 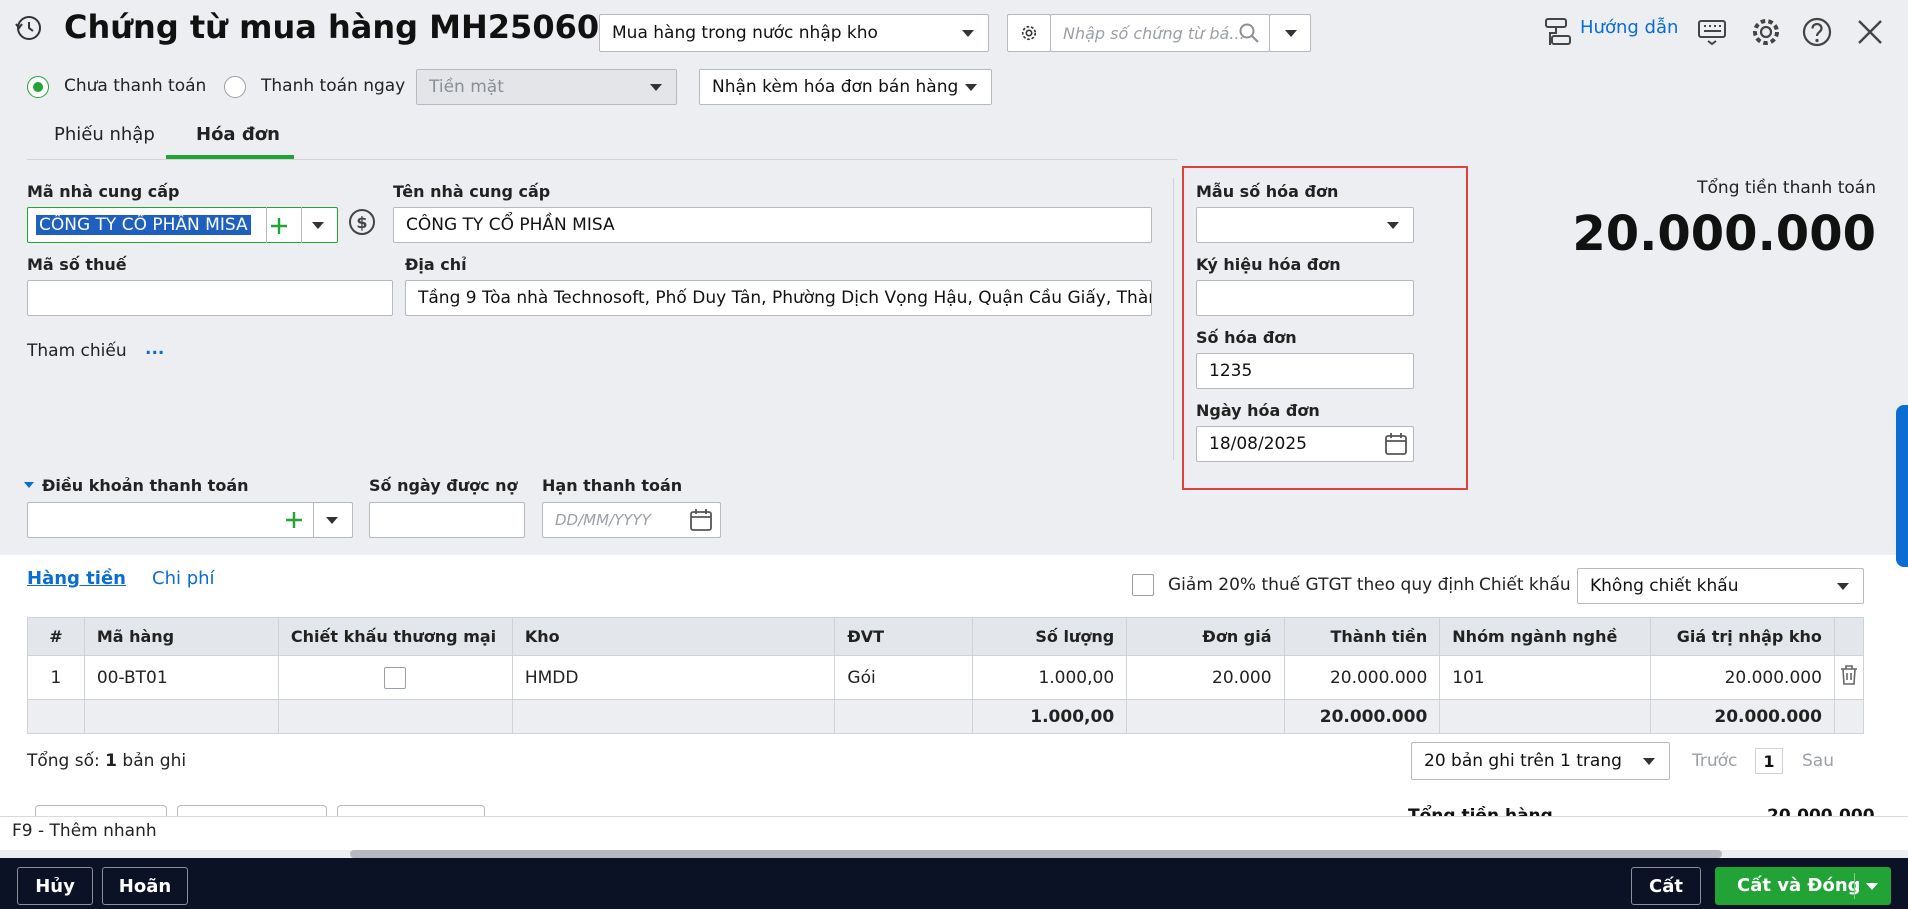 What do you see at coordinates (1720, 586) in the screenshot?
I see `discount-select: Không chiết khấu` at bounding box center [1720, 586].